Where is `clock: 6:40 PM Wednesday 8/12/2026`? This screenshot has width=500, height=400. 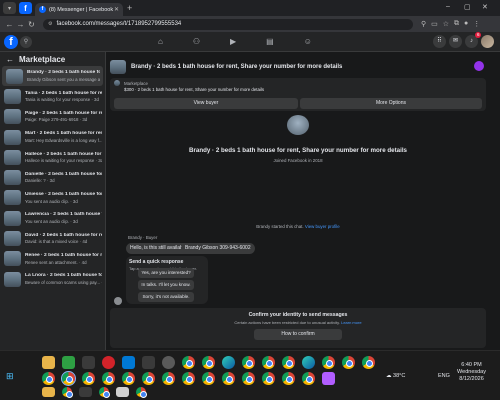
clock: 6:40 PM Wednesday 8/12/2026 is located at coordinates (471, 372).